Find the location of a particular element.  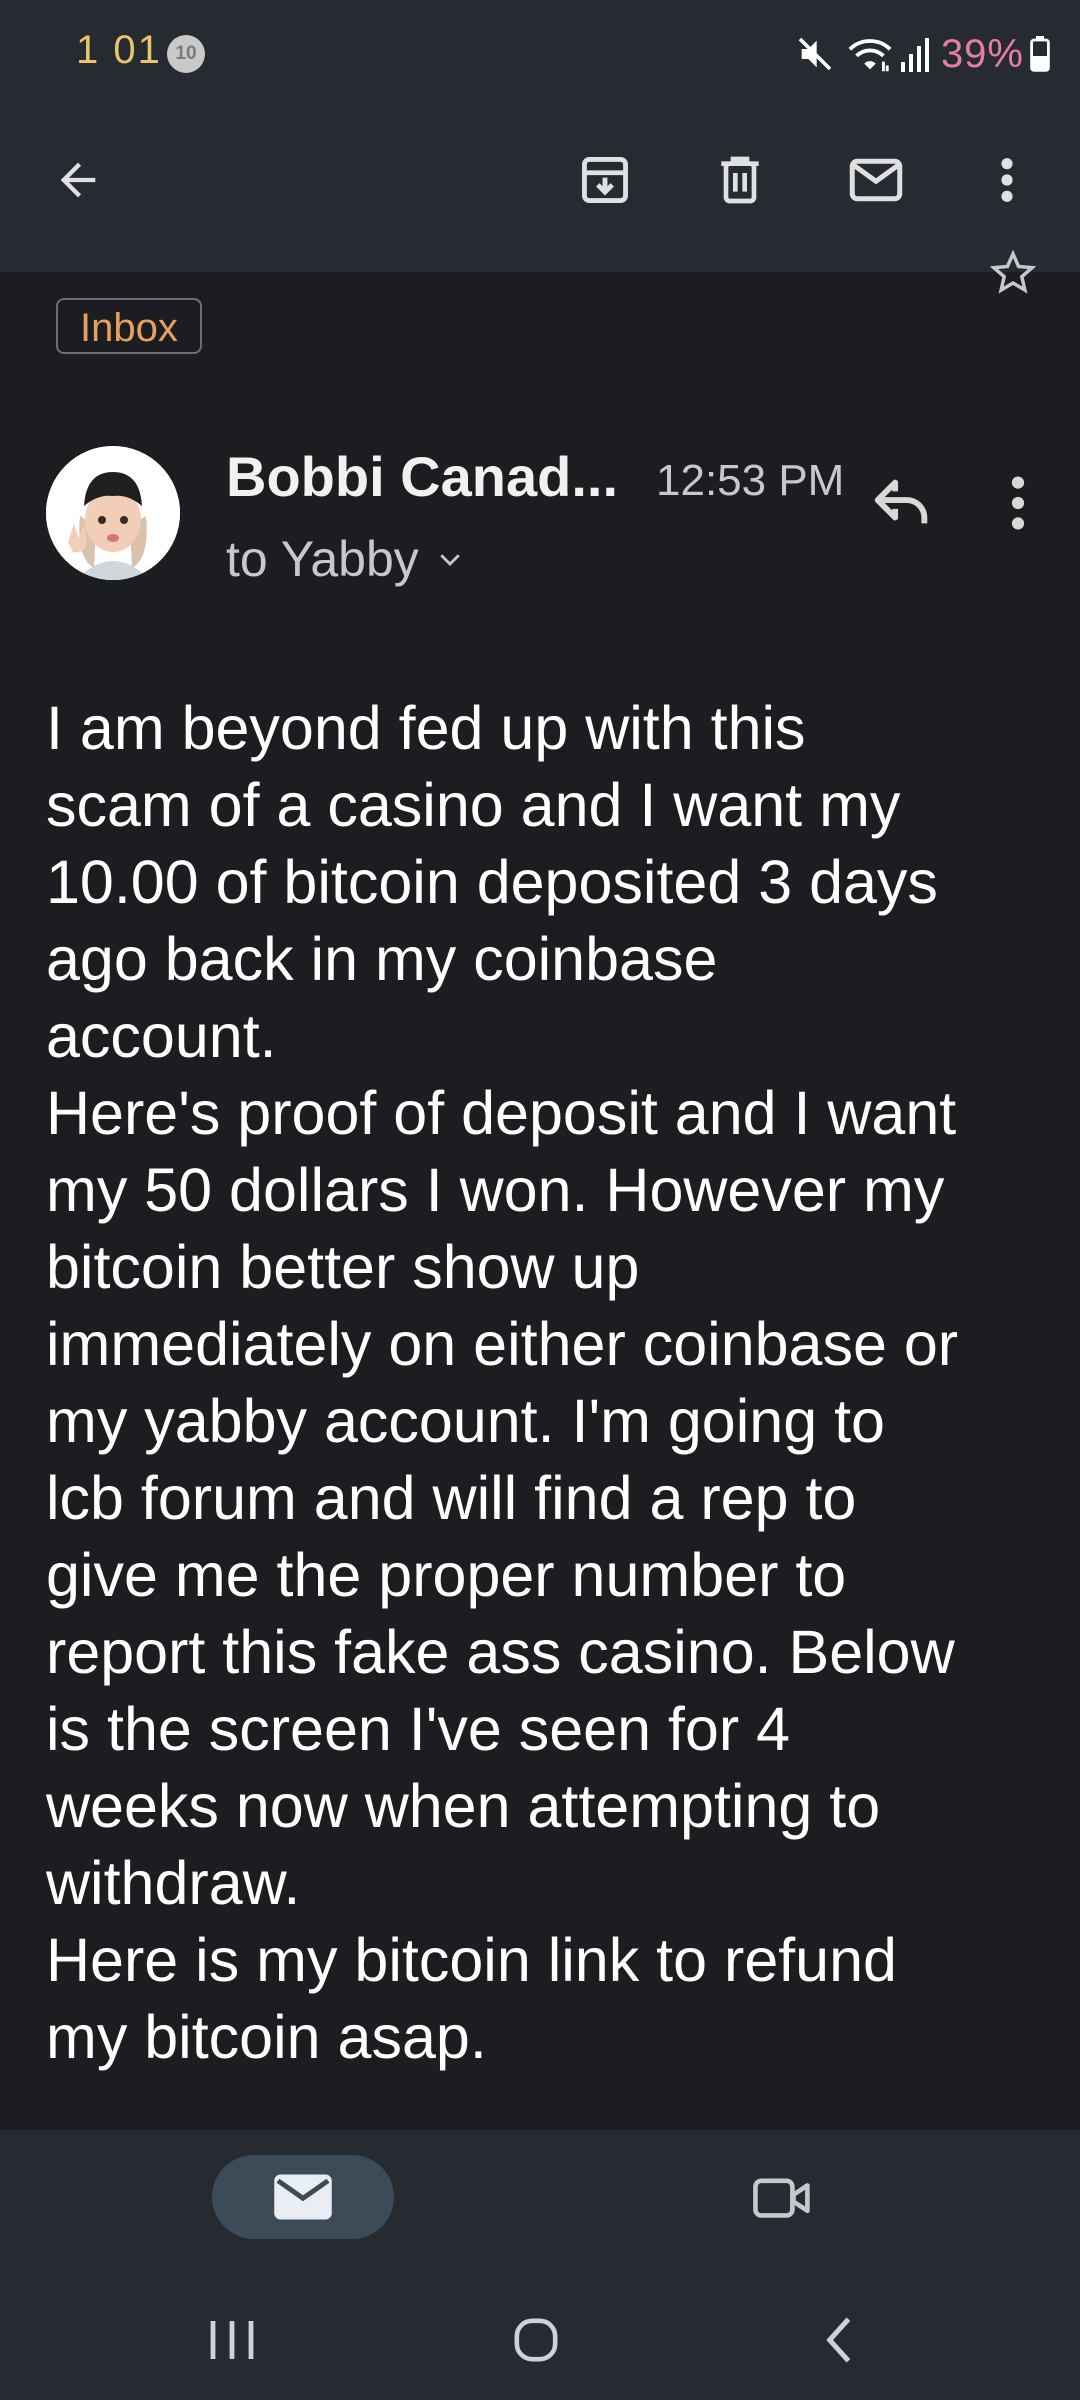

system-back-icon is located at coordinates (838, 2340).